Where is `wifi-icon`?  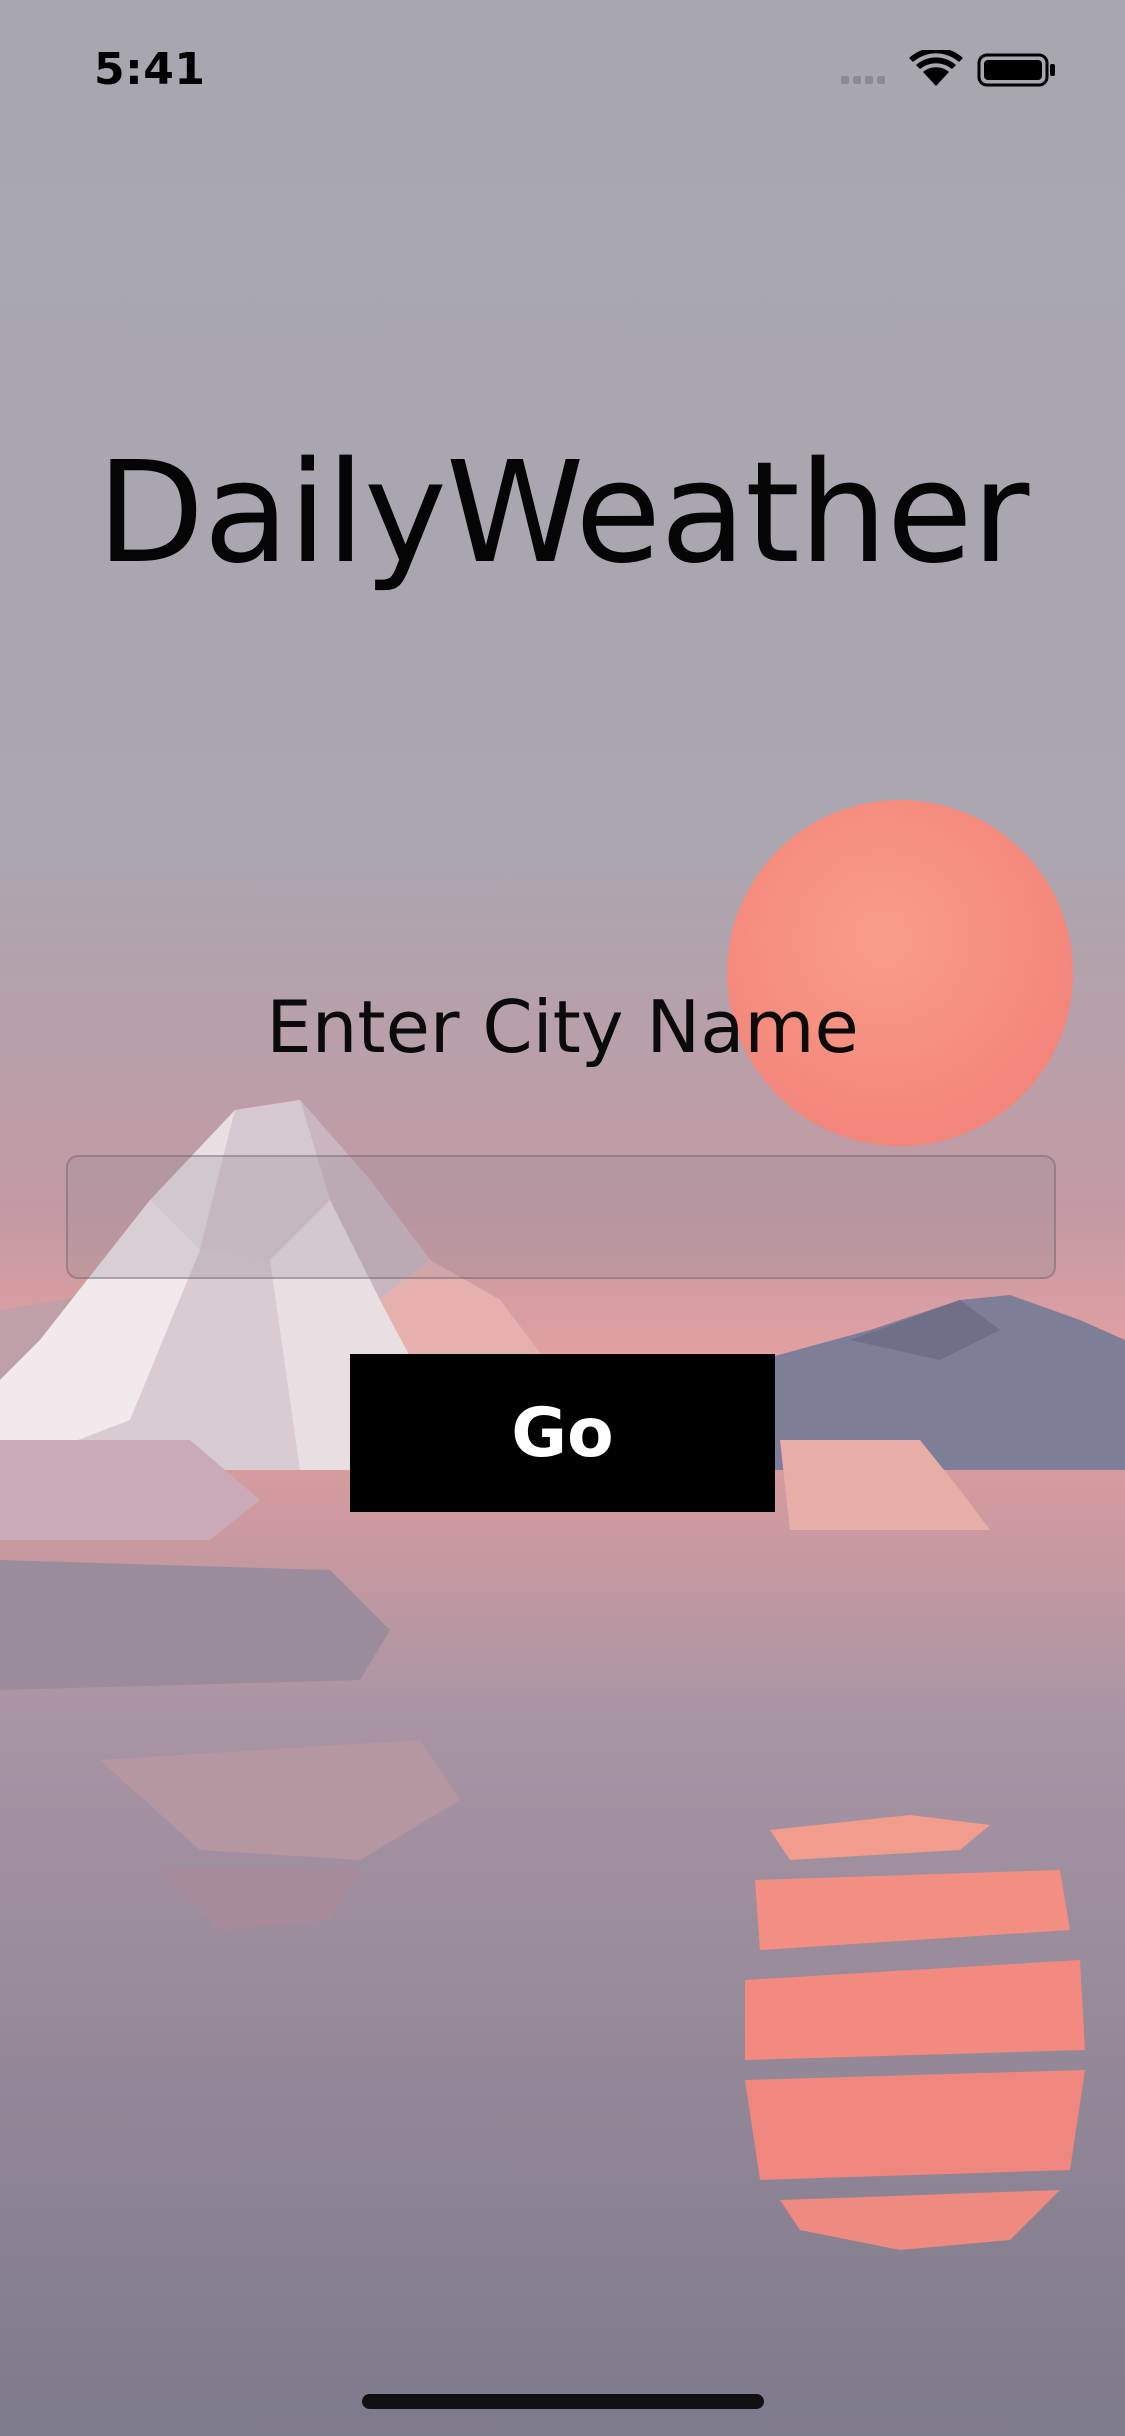
wifi-icon is located at coordinates (936, 68).